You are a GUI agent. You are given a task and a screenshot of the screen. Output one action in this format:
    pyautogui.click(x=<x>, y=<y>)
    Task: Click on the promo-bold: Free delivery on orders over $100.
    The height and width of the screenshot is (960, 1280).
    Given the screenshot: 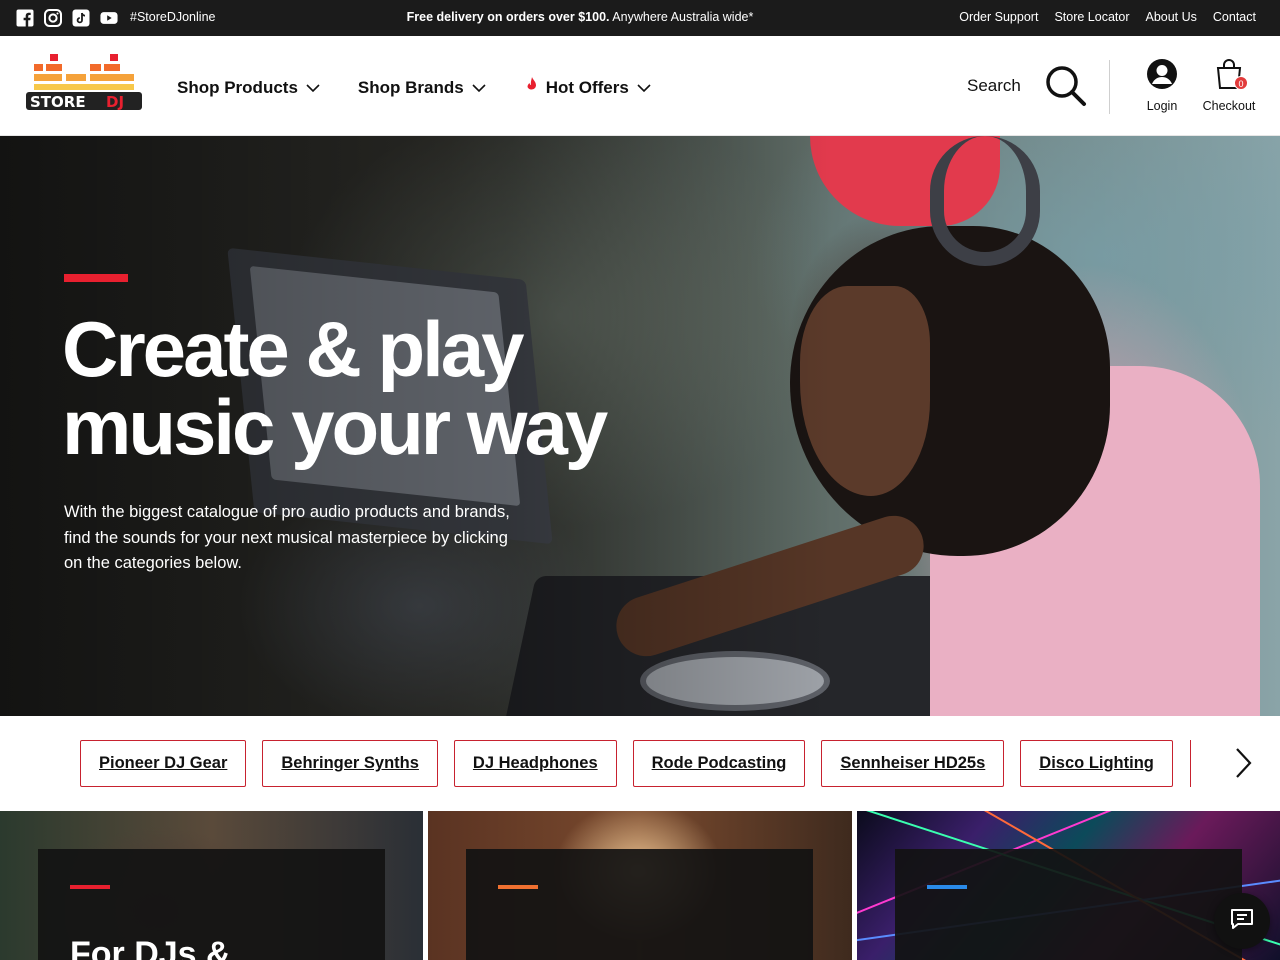 What is the action you would take?
    pyautogui.click(x=508, y=17)
    